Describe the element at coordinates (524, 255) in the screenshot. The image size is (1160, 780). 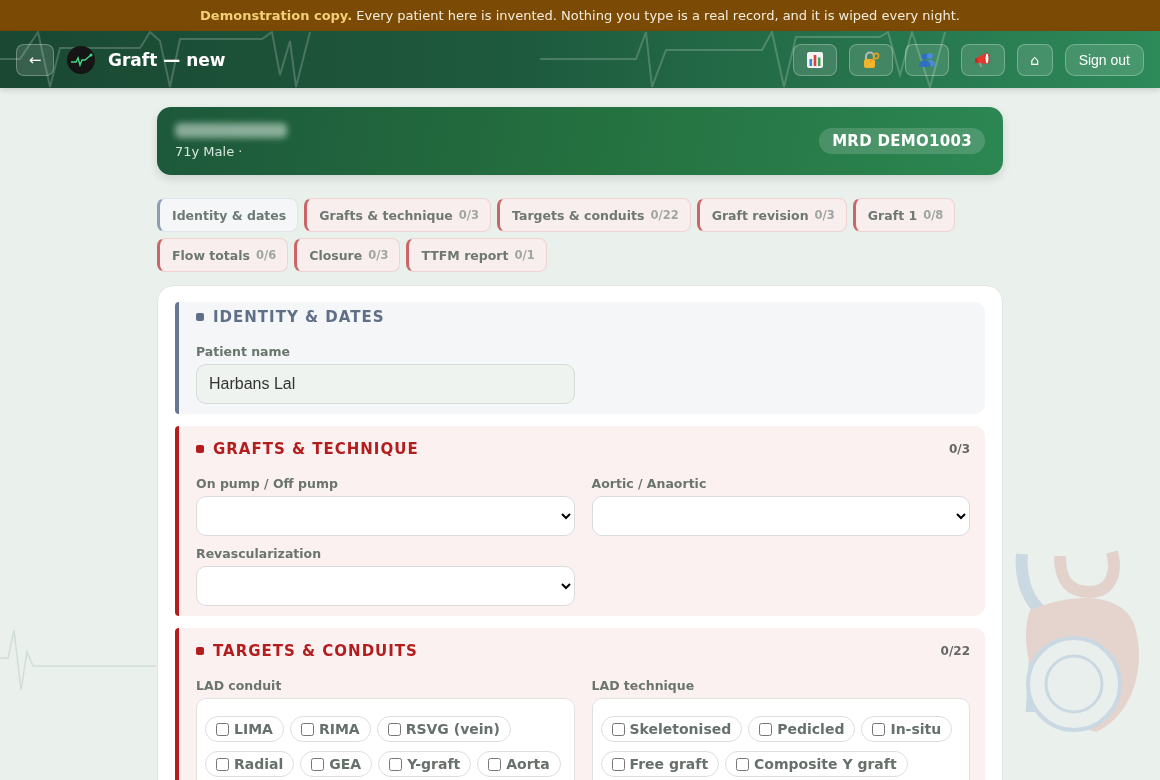
I see `tab-count: 0/1` at that location.